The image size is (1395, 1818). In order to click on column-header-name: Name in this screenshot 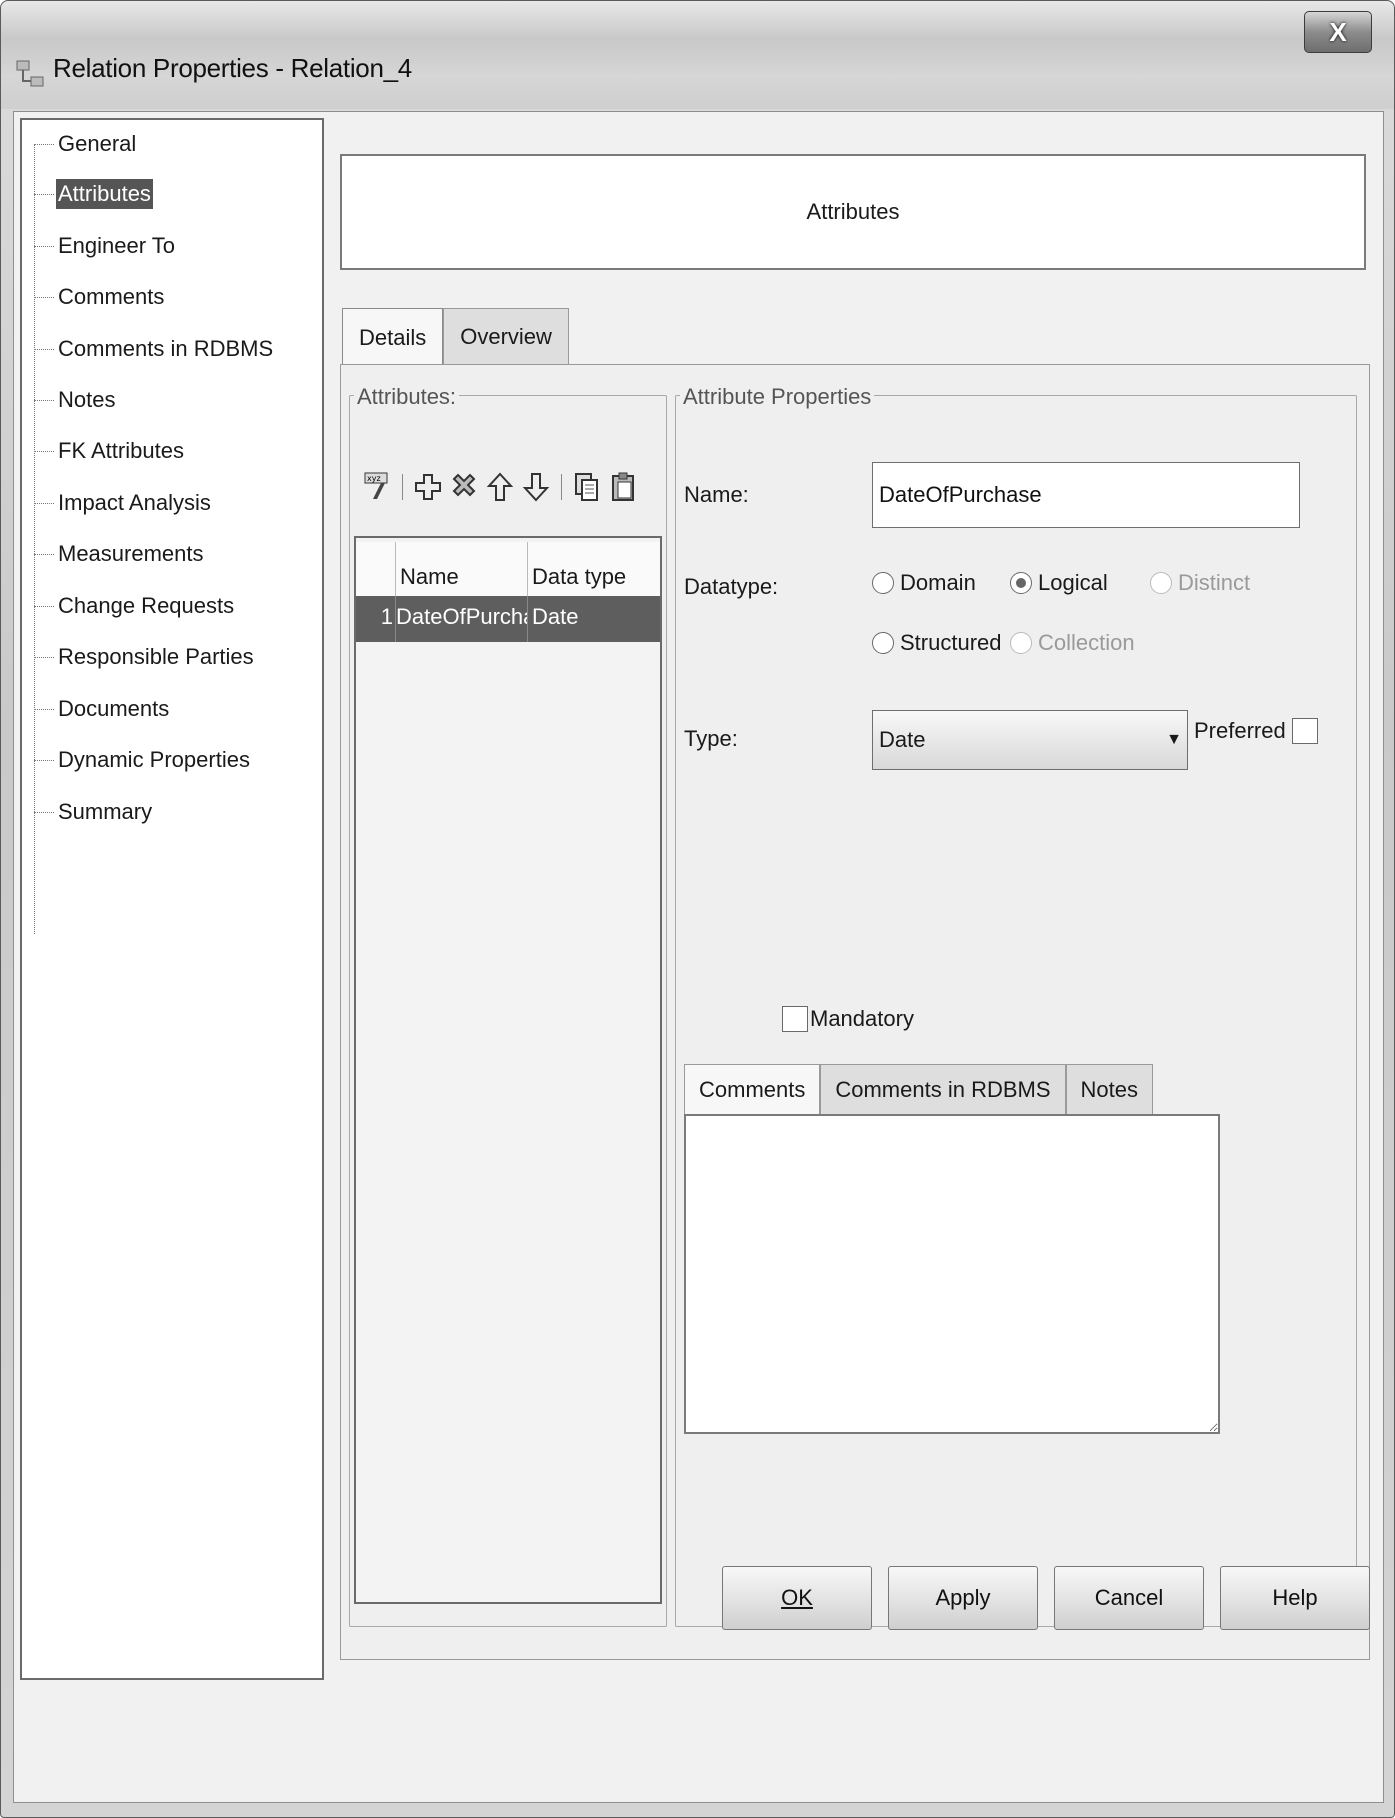, I will do `click(462, 569)`.